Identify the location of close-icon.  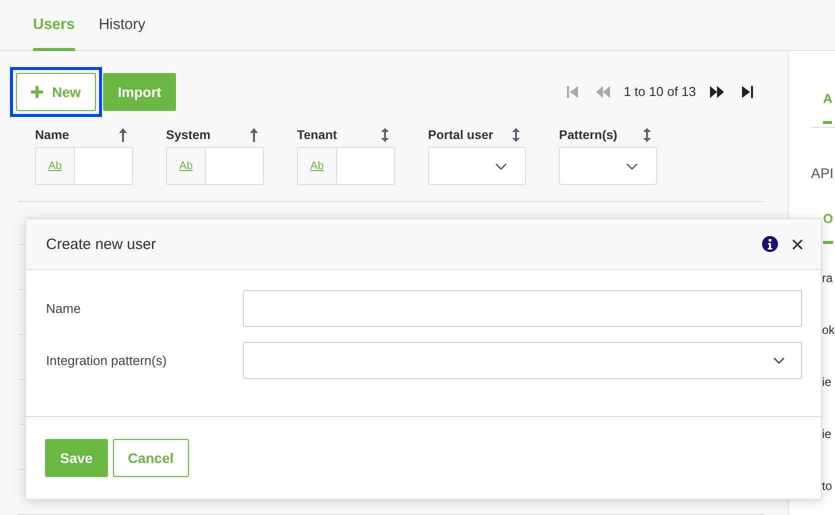
(797, 244).